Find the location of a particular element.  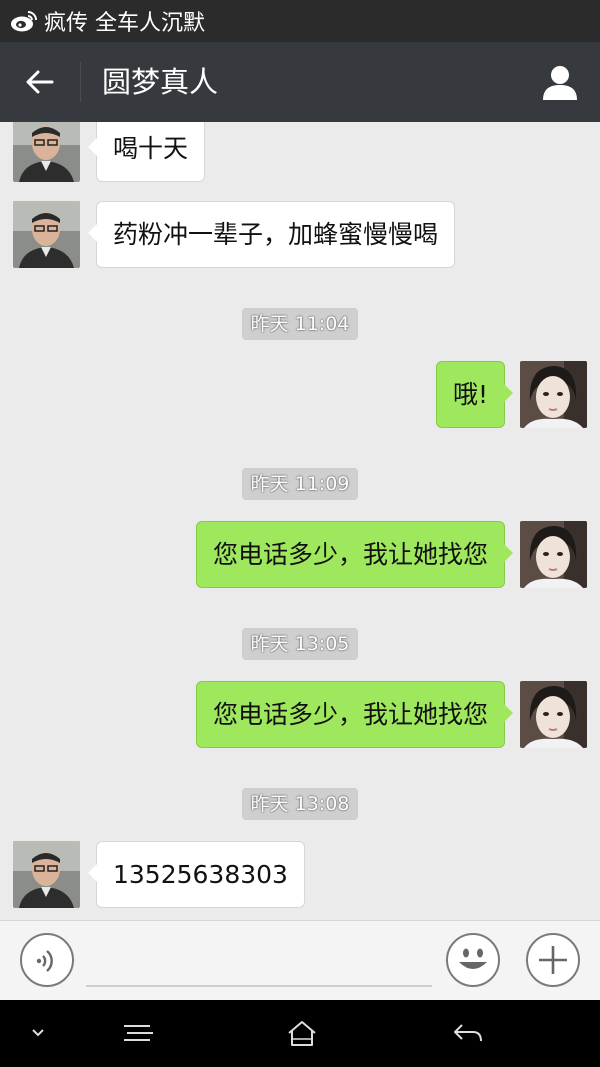

message-input is located at coordinates (259, 964).